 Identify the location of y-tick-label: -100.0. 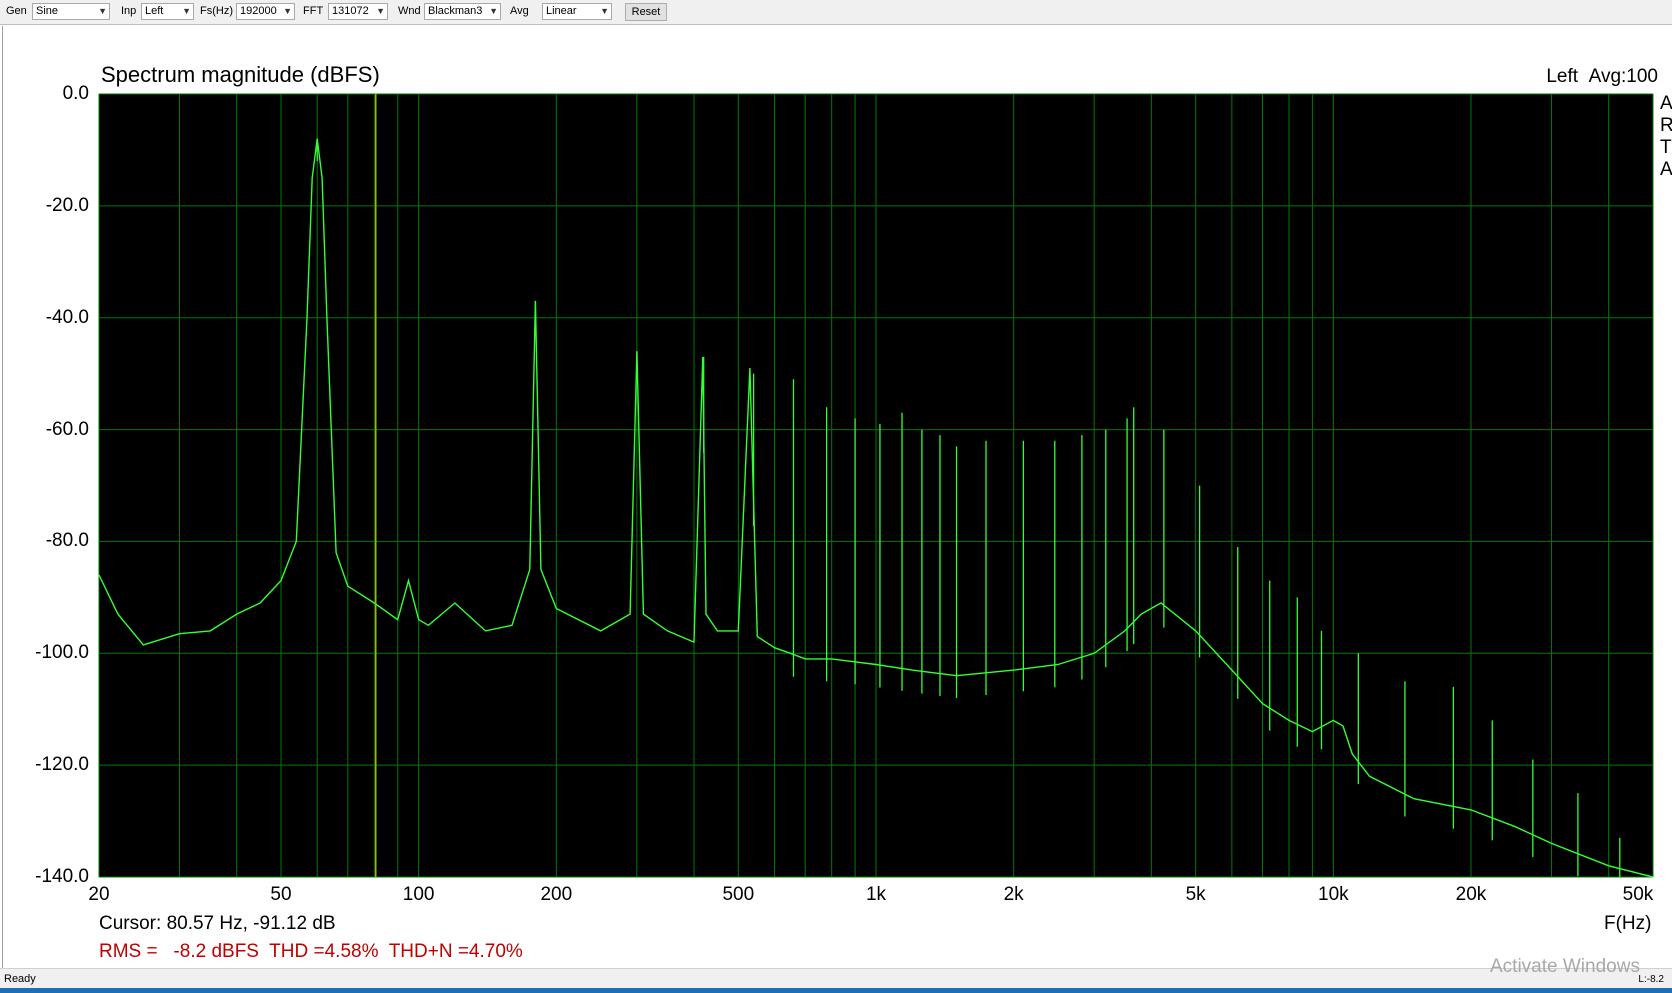
(62, 653).